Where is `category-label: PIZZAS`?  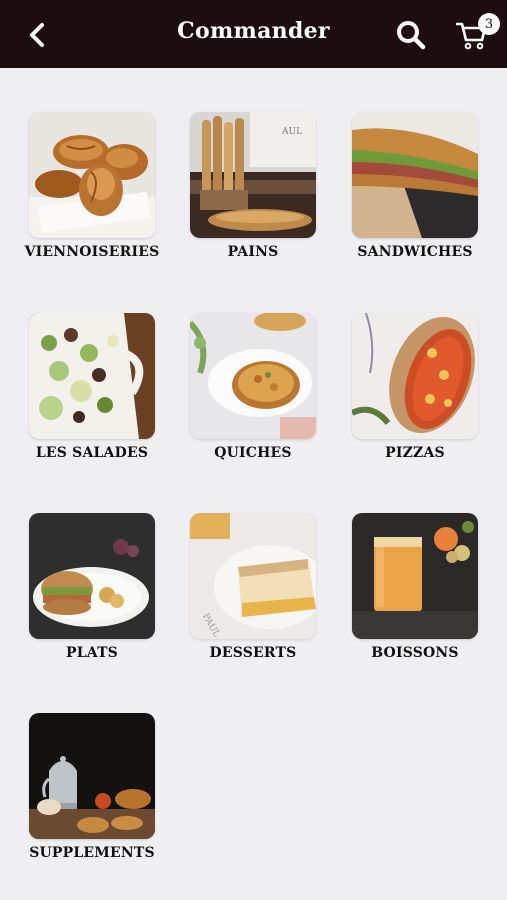
category-label: PIZZAS is located at coordinates (415, 453).